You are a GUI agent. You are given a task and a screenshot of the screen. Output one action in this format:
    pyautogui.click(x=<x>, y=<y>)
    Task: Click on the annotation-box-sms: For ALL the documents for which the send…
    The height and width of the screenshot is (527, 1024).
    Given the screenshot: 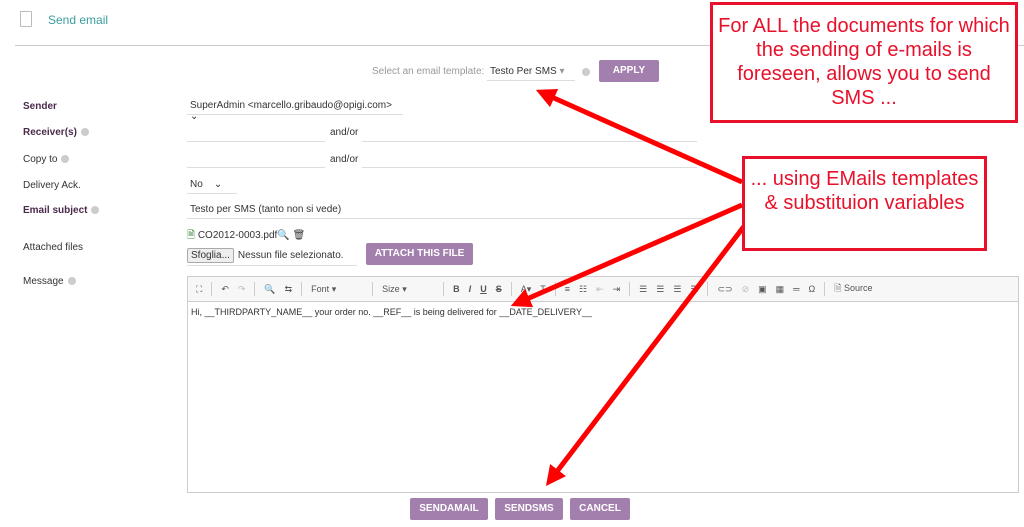 What is the action you would take?
    pyautogui.click(x=864, y=62)
    